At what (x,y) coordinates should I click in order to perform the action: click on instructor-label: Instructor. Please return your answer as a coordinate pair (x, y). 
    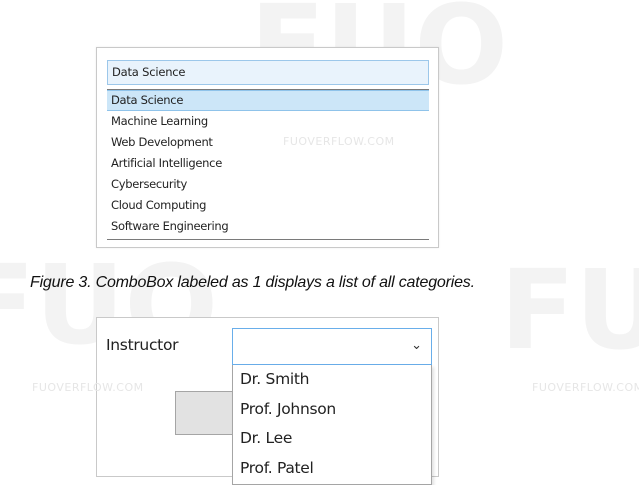
    Looking at the image, I should click on (142, 345).